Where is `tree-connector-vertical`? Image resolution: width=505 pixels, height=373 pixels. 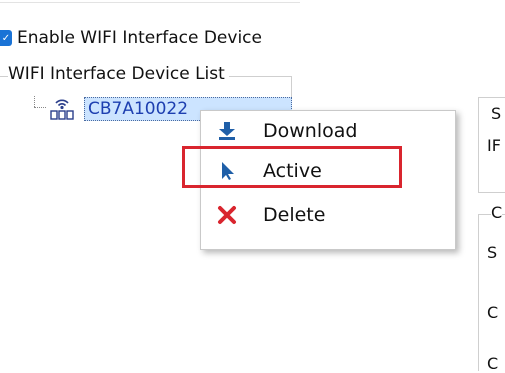
tree-connector-vertical is located at coordinates (34, 101).